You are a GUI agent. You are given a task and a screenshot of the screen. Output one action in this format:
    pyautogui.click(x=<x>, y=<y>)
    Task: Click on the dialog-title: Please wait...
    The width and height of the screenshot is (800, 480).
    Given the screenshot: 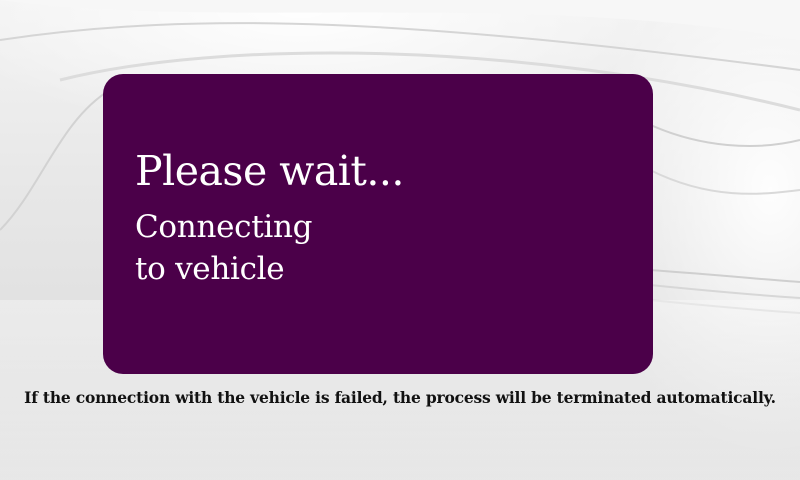 What is the action you would take?
    pyautogui.click(x=269, y=171)
    